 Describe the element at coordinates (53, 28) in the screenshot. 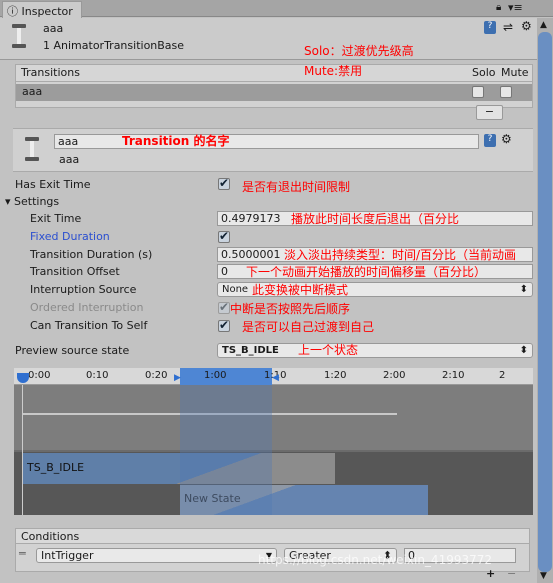

I see `object-name: aaa` at that location.